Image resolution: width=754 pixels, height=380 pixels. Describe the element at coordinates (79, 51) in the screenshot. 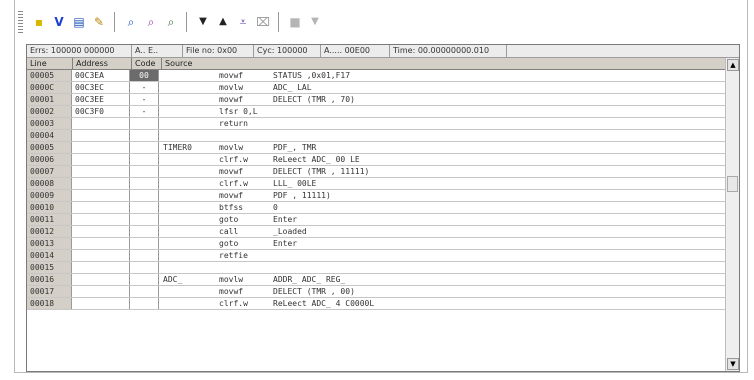

I see `status-errors: Errs: 100000 000000` at that location.